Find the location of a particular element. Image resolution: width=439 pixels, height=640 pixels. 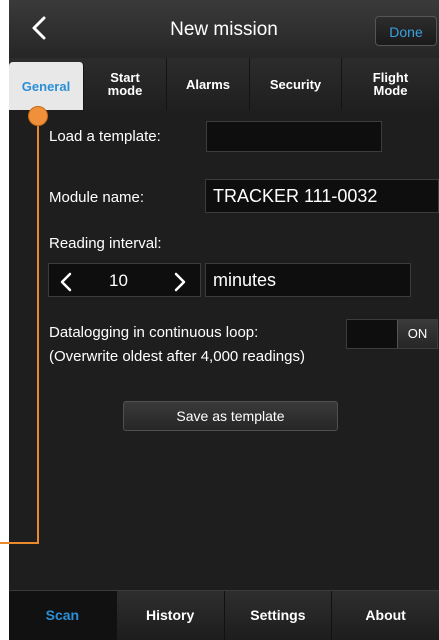

decrease-interval-button is located at coordinates (66, 284).